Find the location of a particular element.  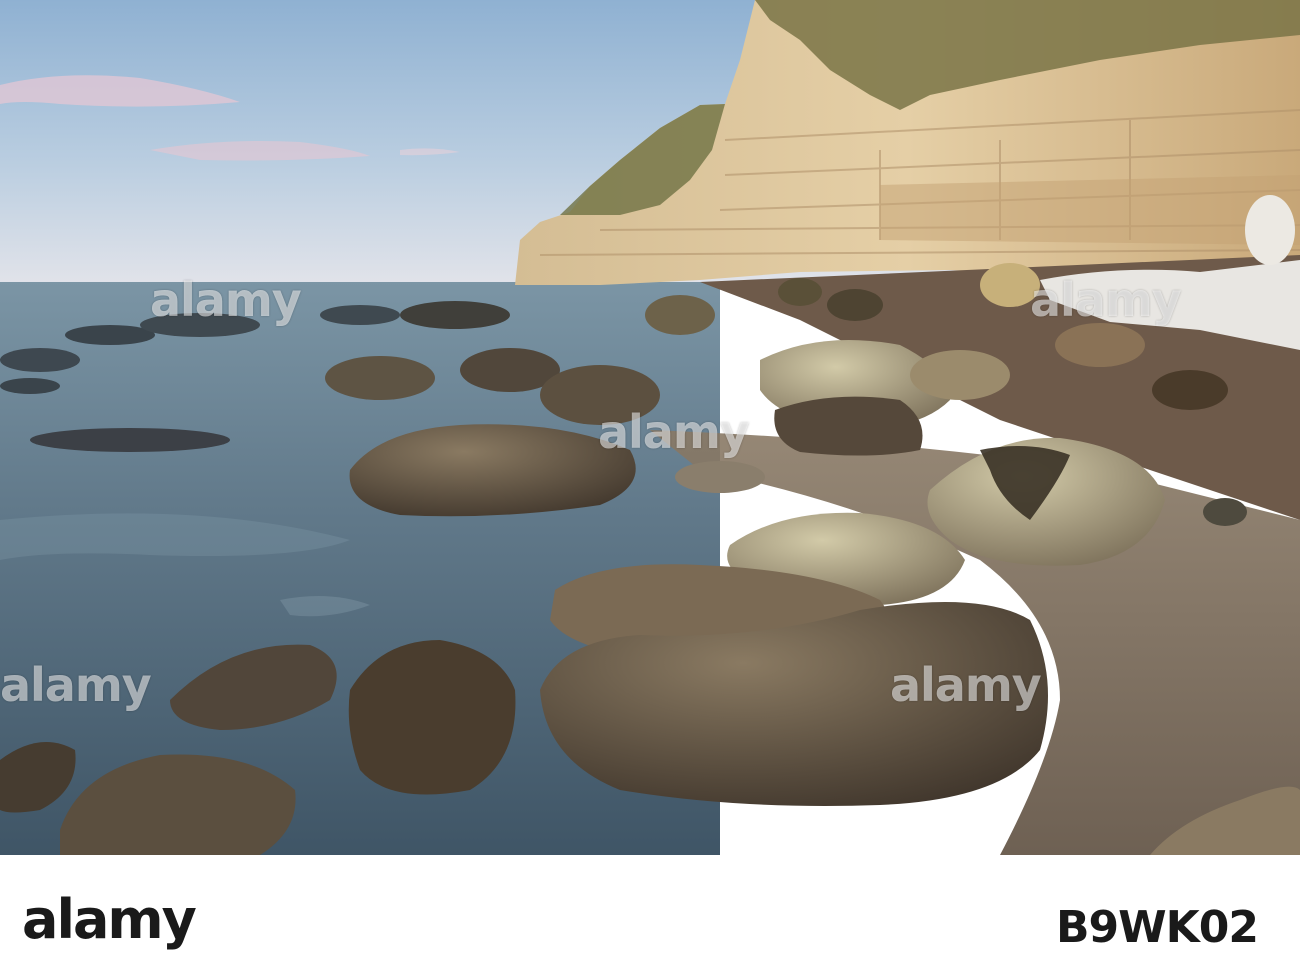

alamy-logo: alamy is located at coordinates (109, 920).